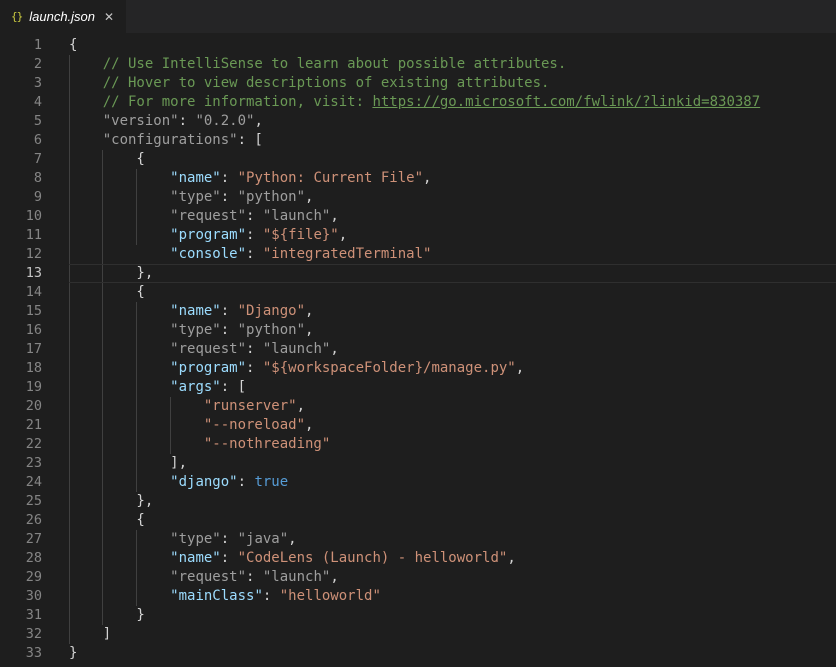 This screenshot has height=667, width=836. I want to click on line-number: 4, so click(37, 102).